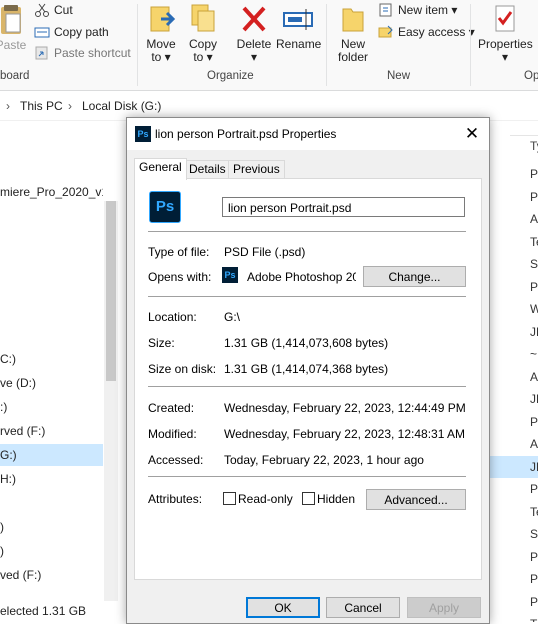 The height and width of the screenshot is (624, 538). What do you see at coordinates (51, 359) in the screenshot?
I see `nav-item: C:)` at bounding box center [51, 359].